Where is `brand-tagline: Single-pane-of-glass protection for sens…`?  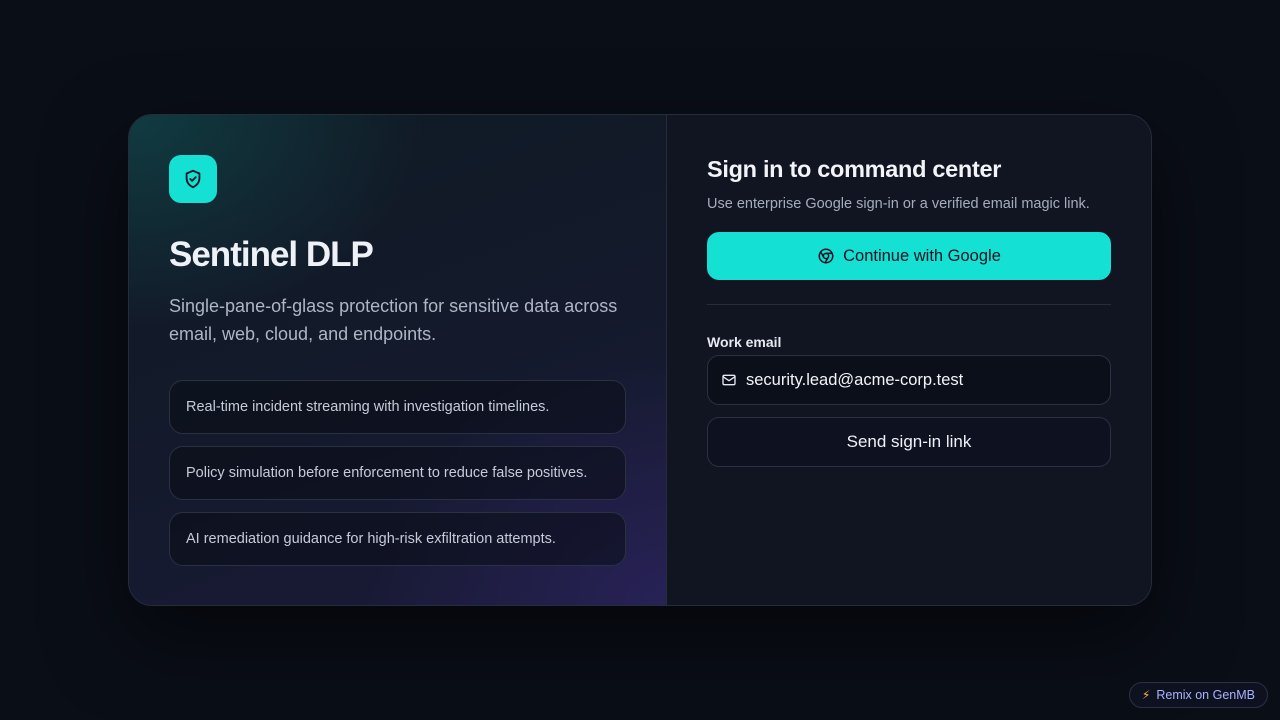 brand-tagline: Single-pane-of-glass protection for sens… is located at coordinates (393, 319).